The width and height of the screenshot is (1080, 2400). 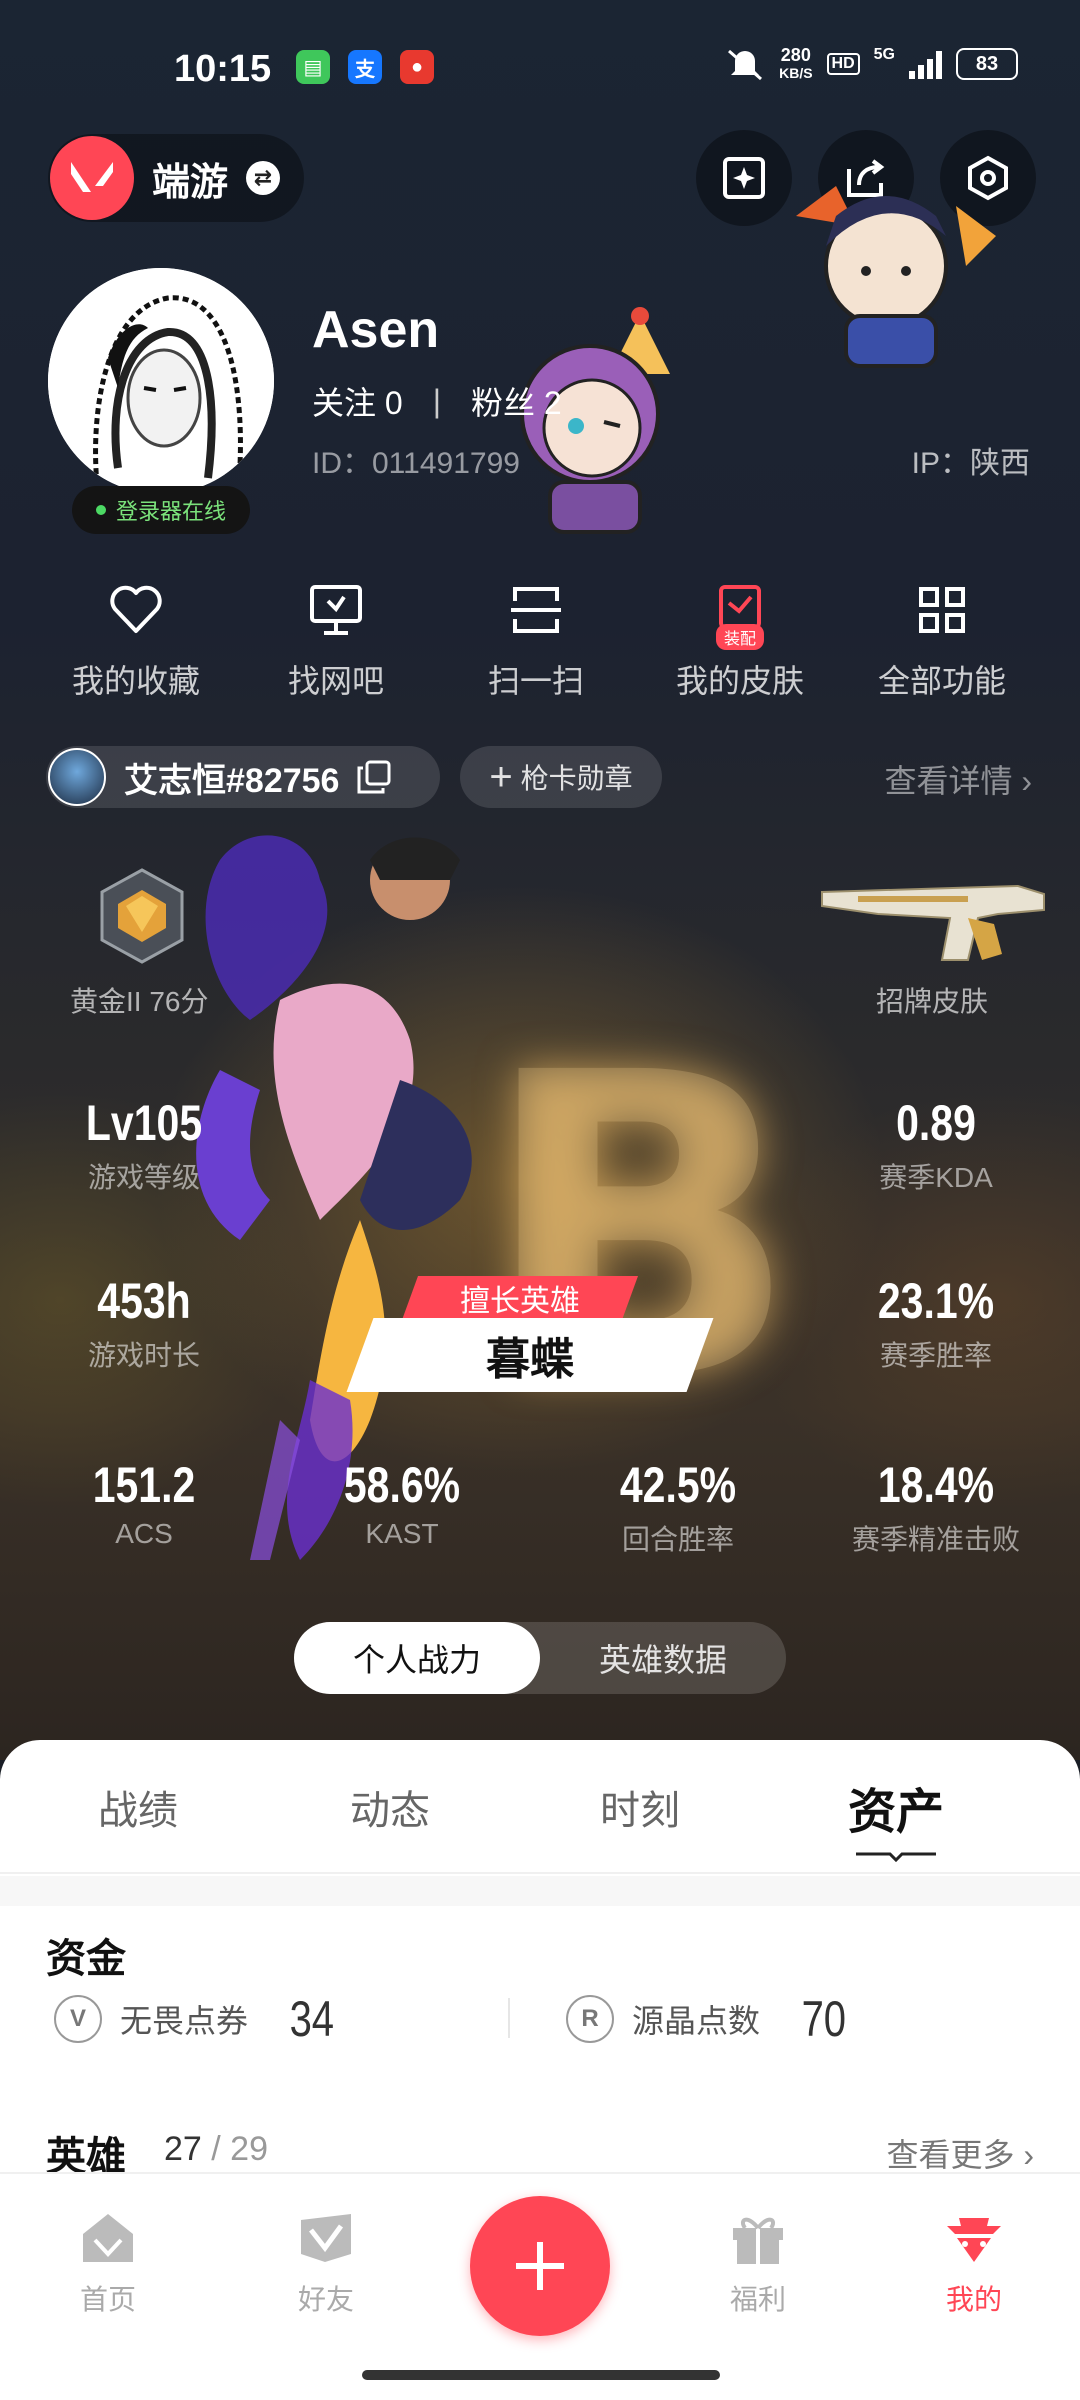 I want to click on best-agent-label: 擅长英雄, so click(x=520, y=1301).